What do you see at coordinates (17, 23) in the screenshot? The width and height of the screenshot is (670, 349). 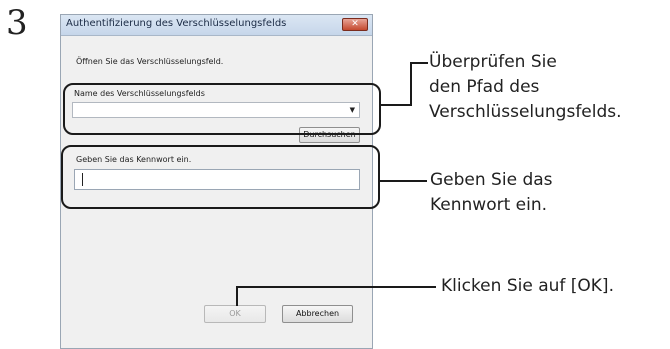 I see `step-number: 3` at bounding box center [17, 23].